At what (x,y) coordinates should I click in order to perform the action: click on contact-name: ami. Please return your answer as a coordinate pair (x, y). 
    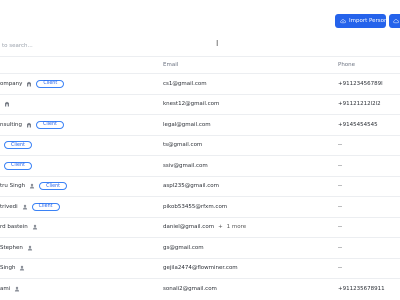
    Looking at the image, I should click on (5, 289).